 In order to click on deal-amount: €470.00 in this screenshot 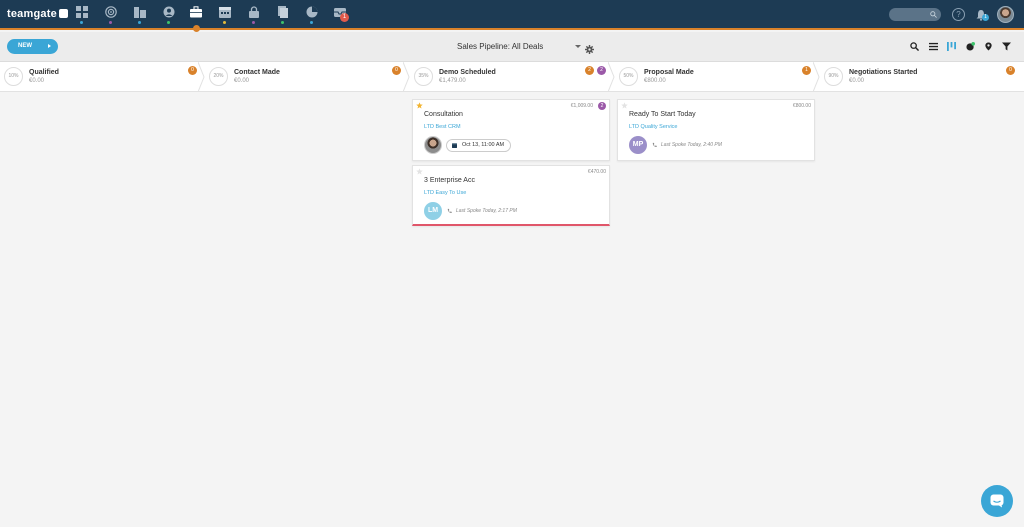, I will do `click(596, 172)`.